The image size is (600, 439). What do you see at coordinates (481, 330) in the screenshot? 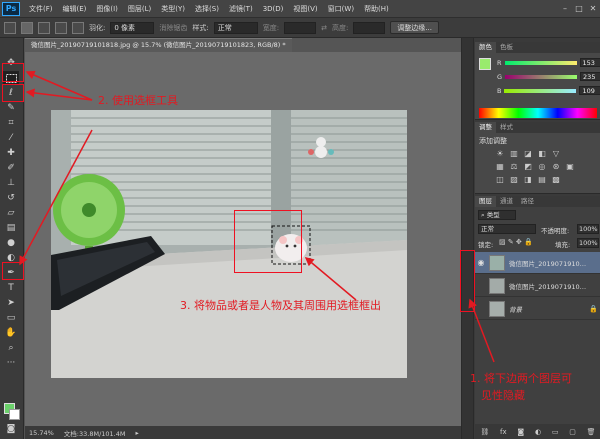
I see `arrow-to-layers` at bounding box center [481, 330].